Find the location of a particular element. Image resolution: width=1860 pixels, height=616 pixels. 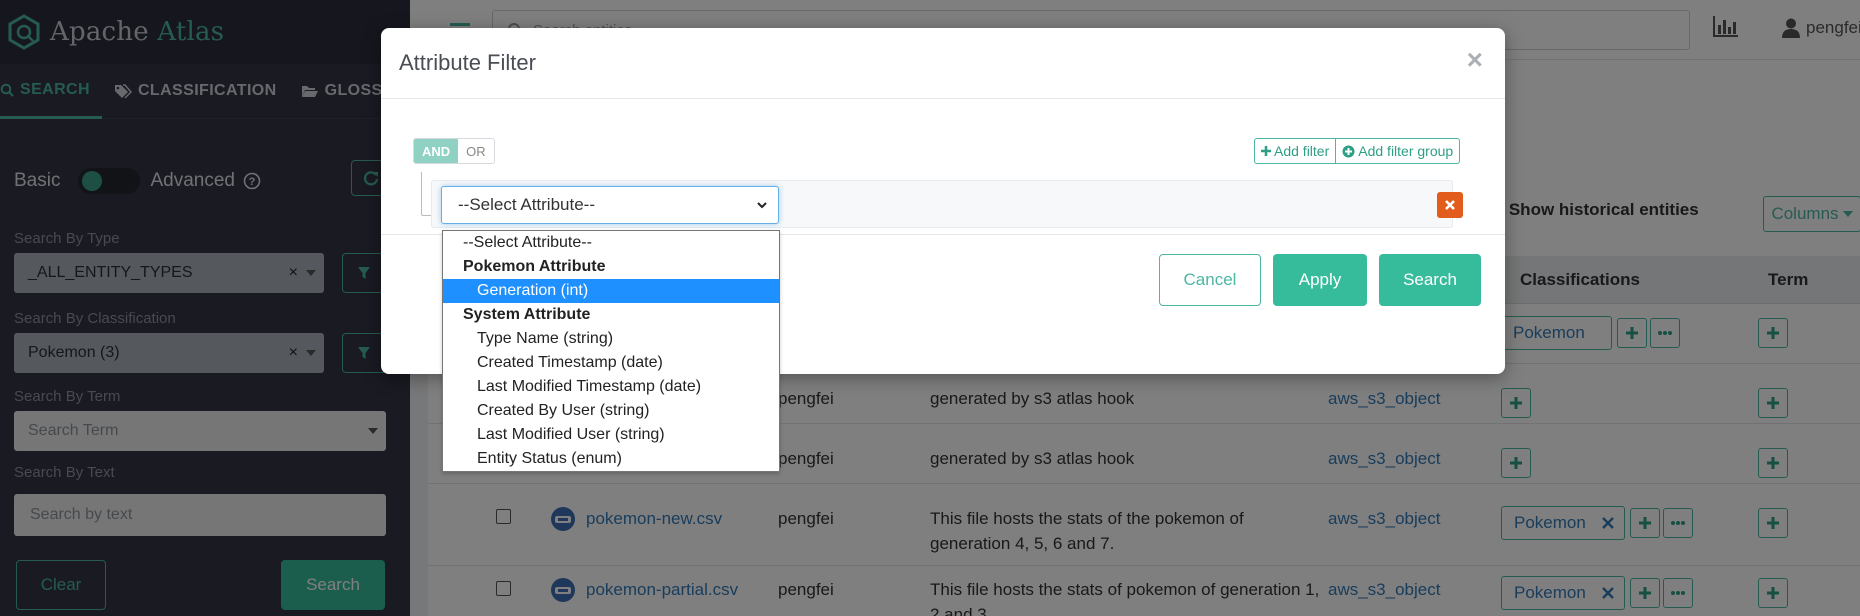

add-filter-label: Add filter is located at coordinates (1302, 151).